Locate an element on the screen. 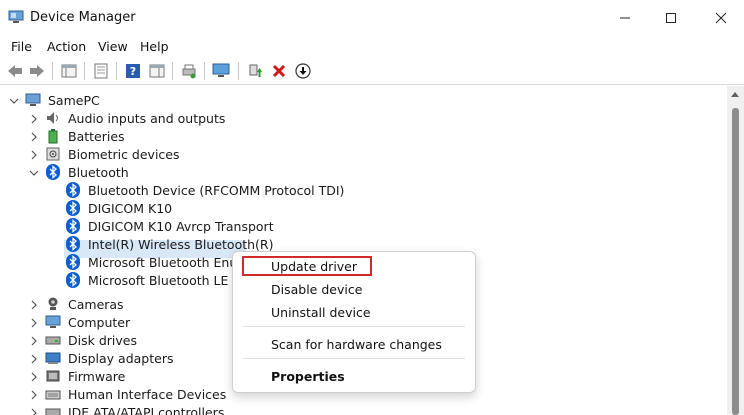  red-x-icon is located at coordinates (279, 71).